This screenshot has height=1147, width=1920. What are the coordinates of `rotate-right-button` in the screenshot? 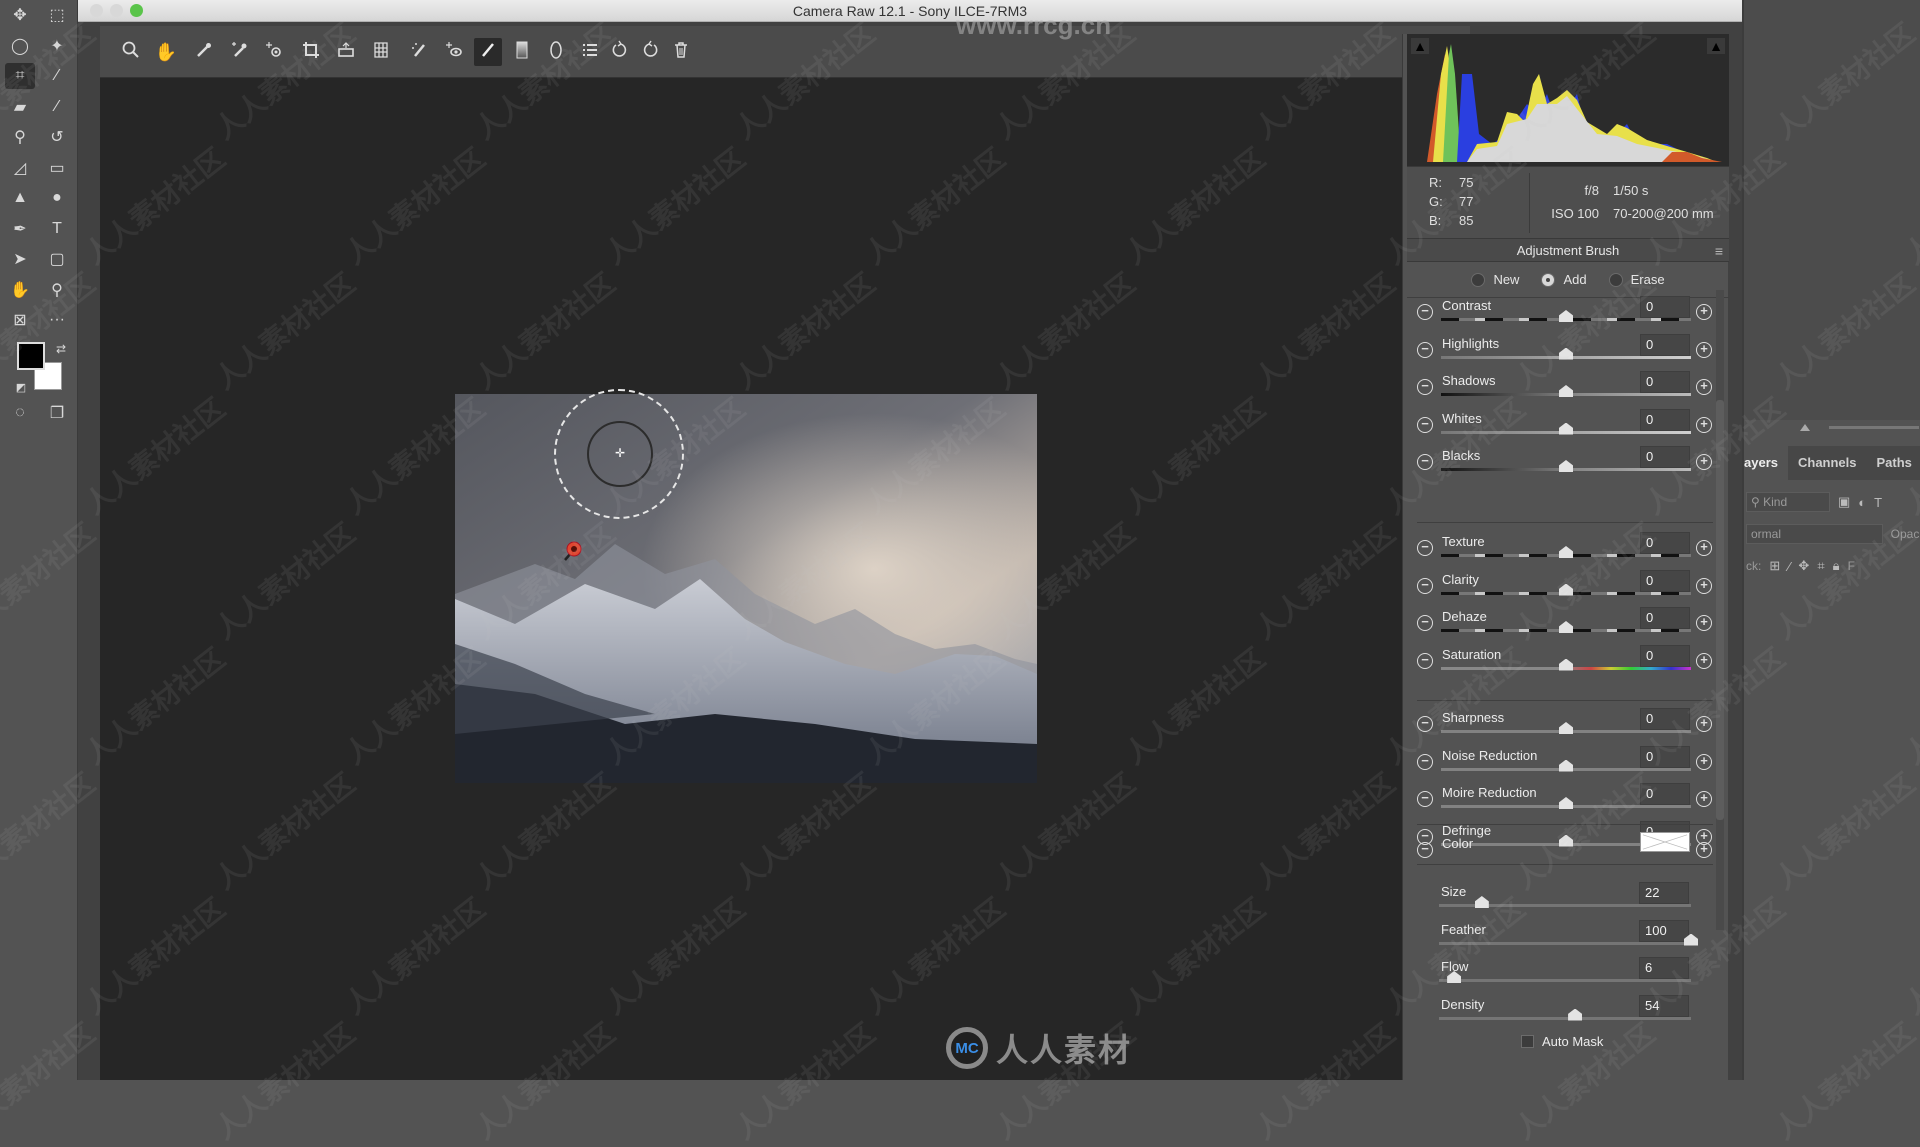 It's located at (650, 52).